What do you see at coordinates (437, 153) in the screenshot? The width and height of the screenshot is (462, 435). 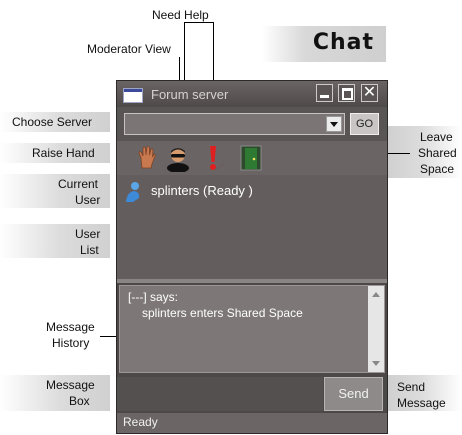 I see `callout-leave-2: Shared` at bounding box center [437, 153].